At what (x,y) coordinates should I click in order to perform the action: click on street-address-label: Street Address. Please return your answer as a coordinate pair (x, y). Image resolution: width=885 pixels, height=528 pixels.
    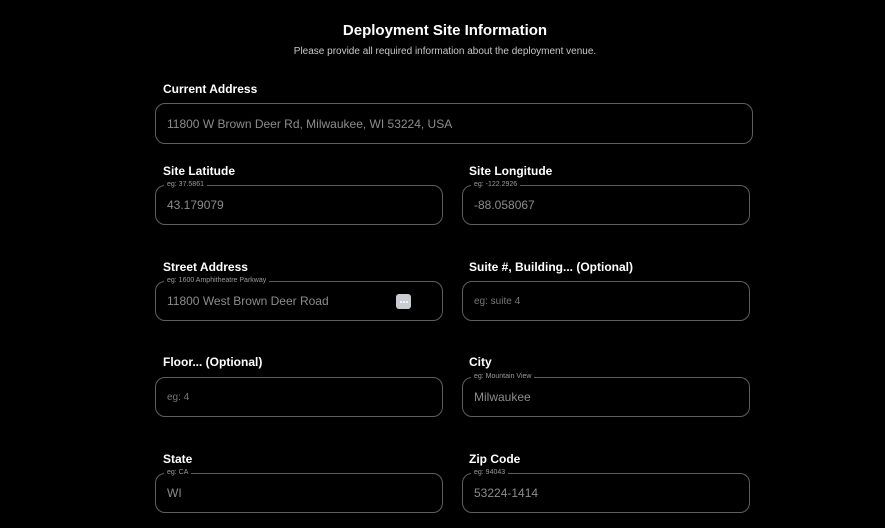
    Looking at the image, I should click on (205, 267).